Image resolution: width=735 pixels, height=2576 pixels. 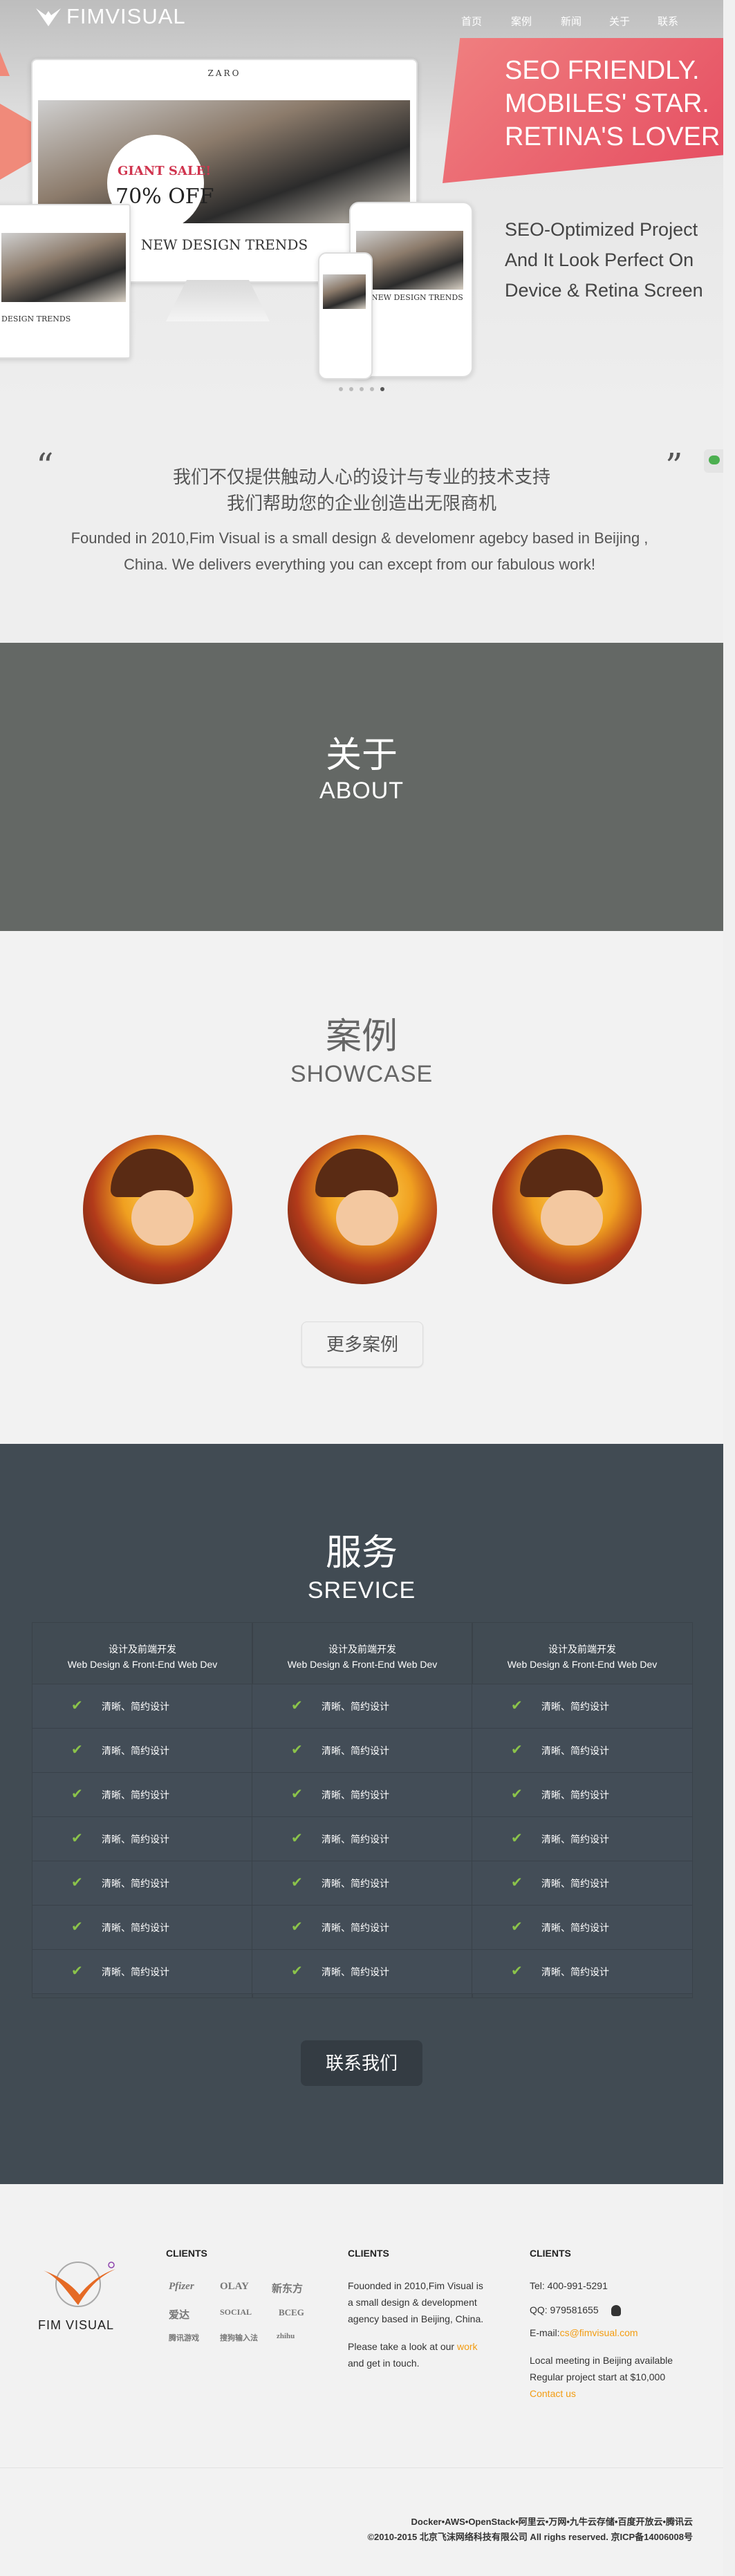 I want to click on regular-text: Regular project start at $10,000, so click(x=598, y=2376).